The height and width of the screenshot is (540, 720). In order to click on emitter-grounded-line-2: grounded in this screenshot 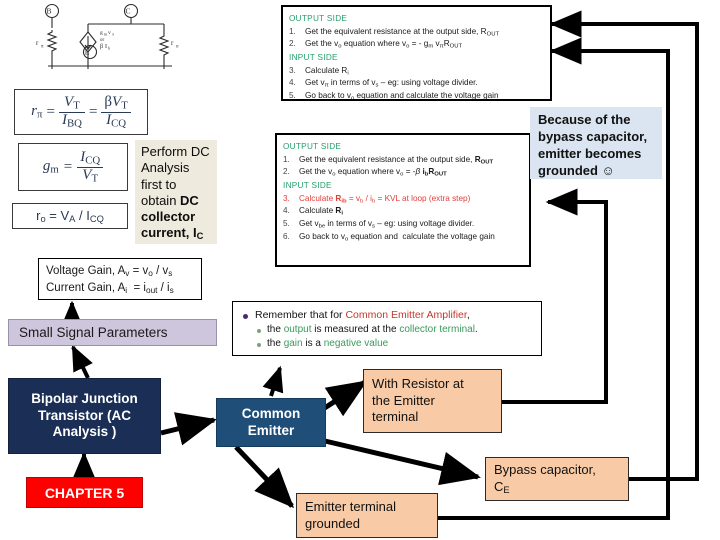, I will do `click(332, 523)`.